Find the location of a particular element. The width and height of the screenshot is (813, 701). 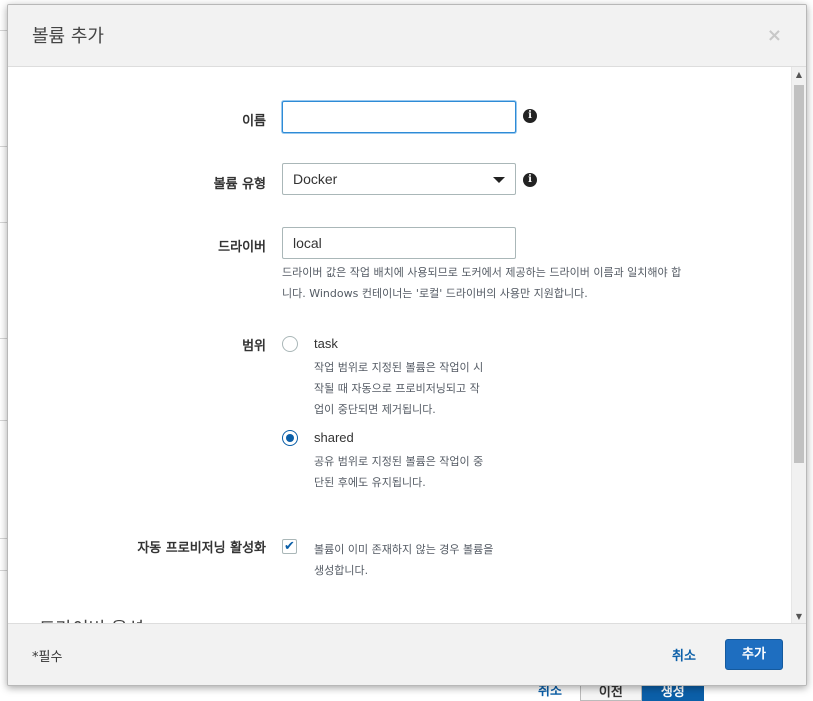

help-line: 공유 범위로 지정된 볼륨은 작업이 중 is located at coordinates (399, 461).